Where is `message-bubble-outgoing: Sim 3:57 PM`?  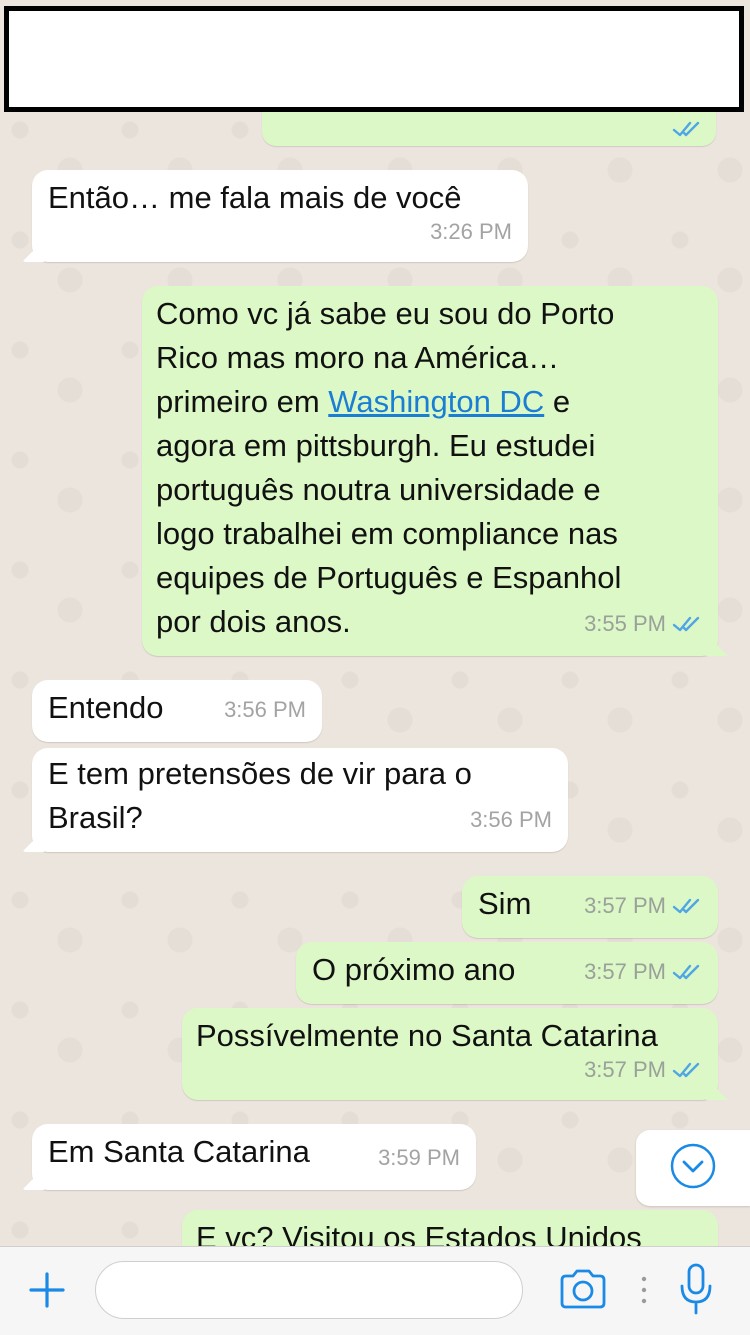 message-bubble-outgoing: Sim 3:57 PM is located at coordinates (590, 907).